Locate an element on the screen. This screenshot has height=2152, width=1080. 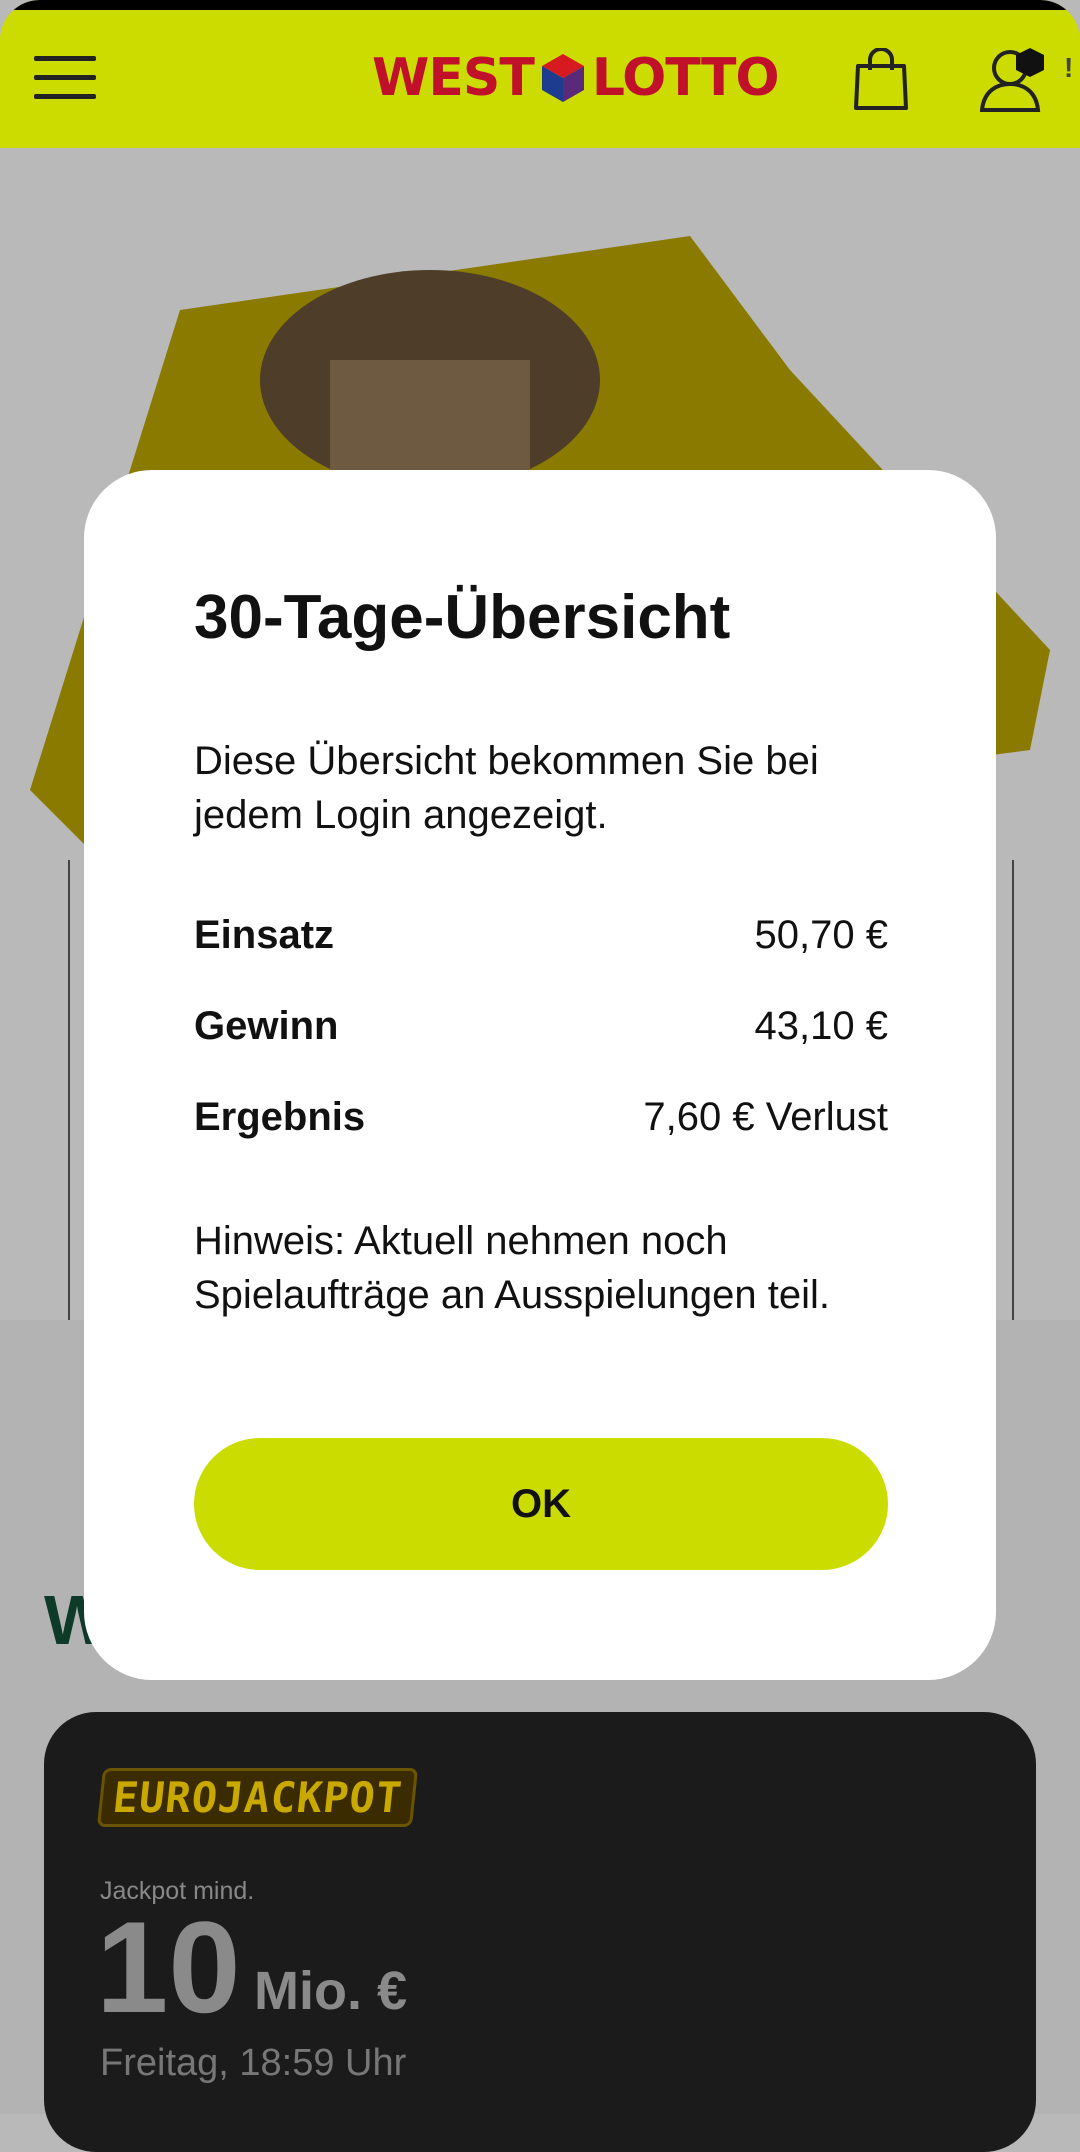
row-value: 50,70 € is located at coordinates (821, 934).